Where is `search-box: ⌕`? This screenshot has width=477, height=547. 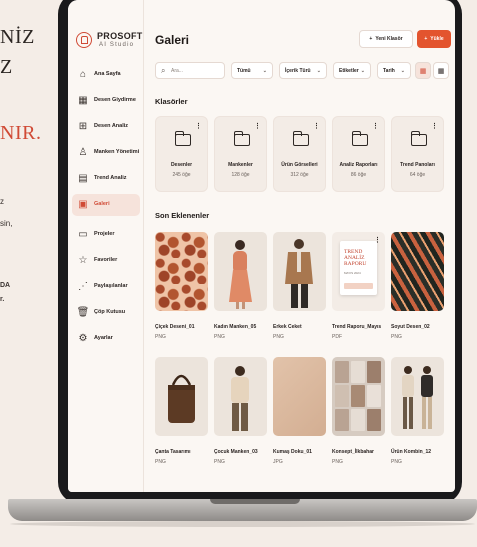 search-box: ⌕ is located at coordinates (190, 70).